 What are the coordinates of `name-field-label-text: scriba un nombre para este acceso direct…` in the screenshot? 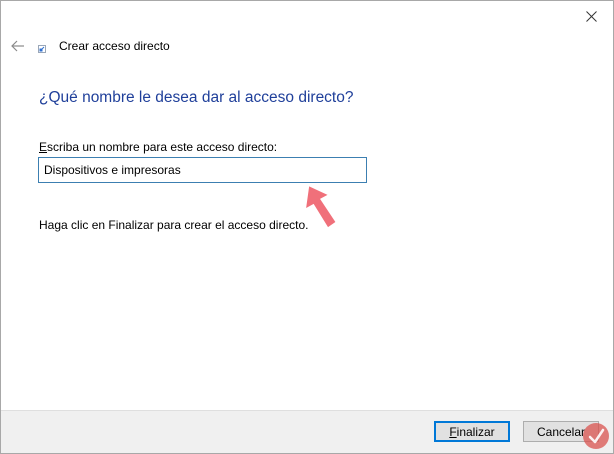 It's located at (162, 147).